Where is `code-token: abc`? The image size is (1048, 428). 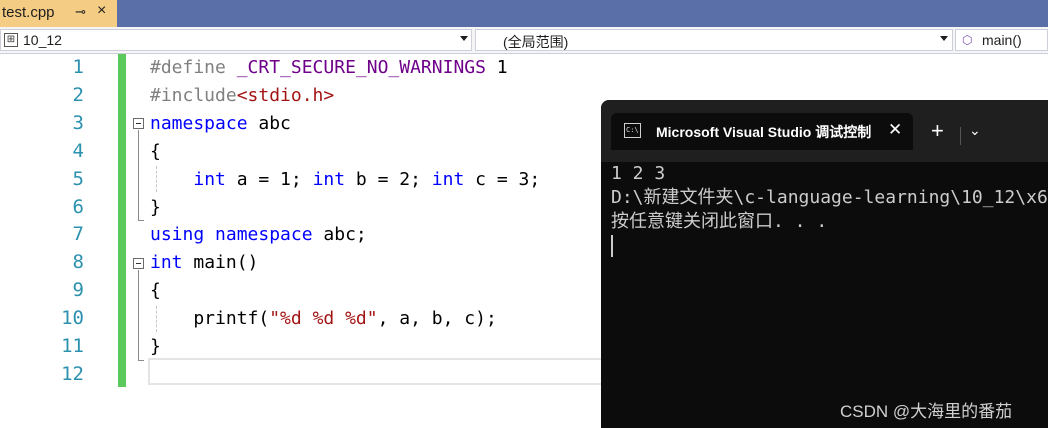
code-token: abc is located at coordinates (269, 123).